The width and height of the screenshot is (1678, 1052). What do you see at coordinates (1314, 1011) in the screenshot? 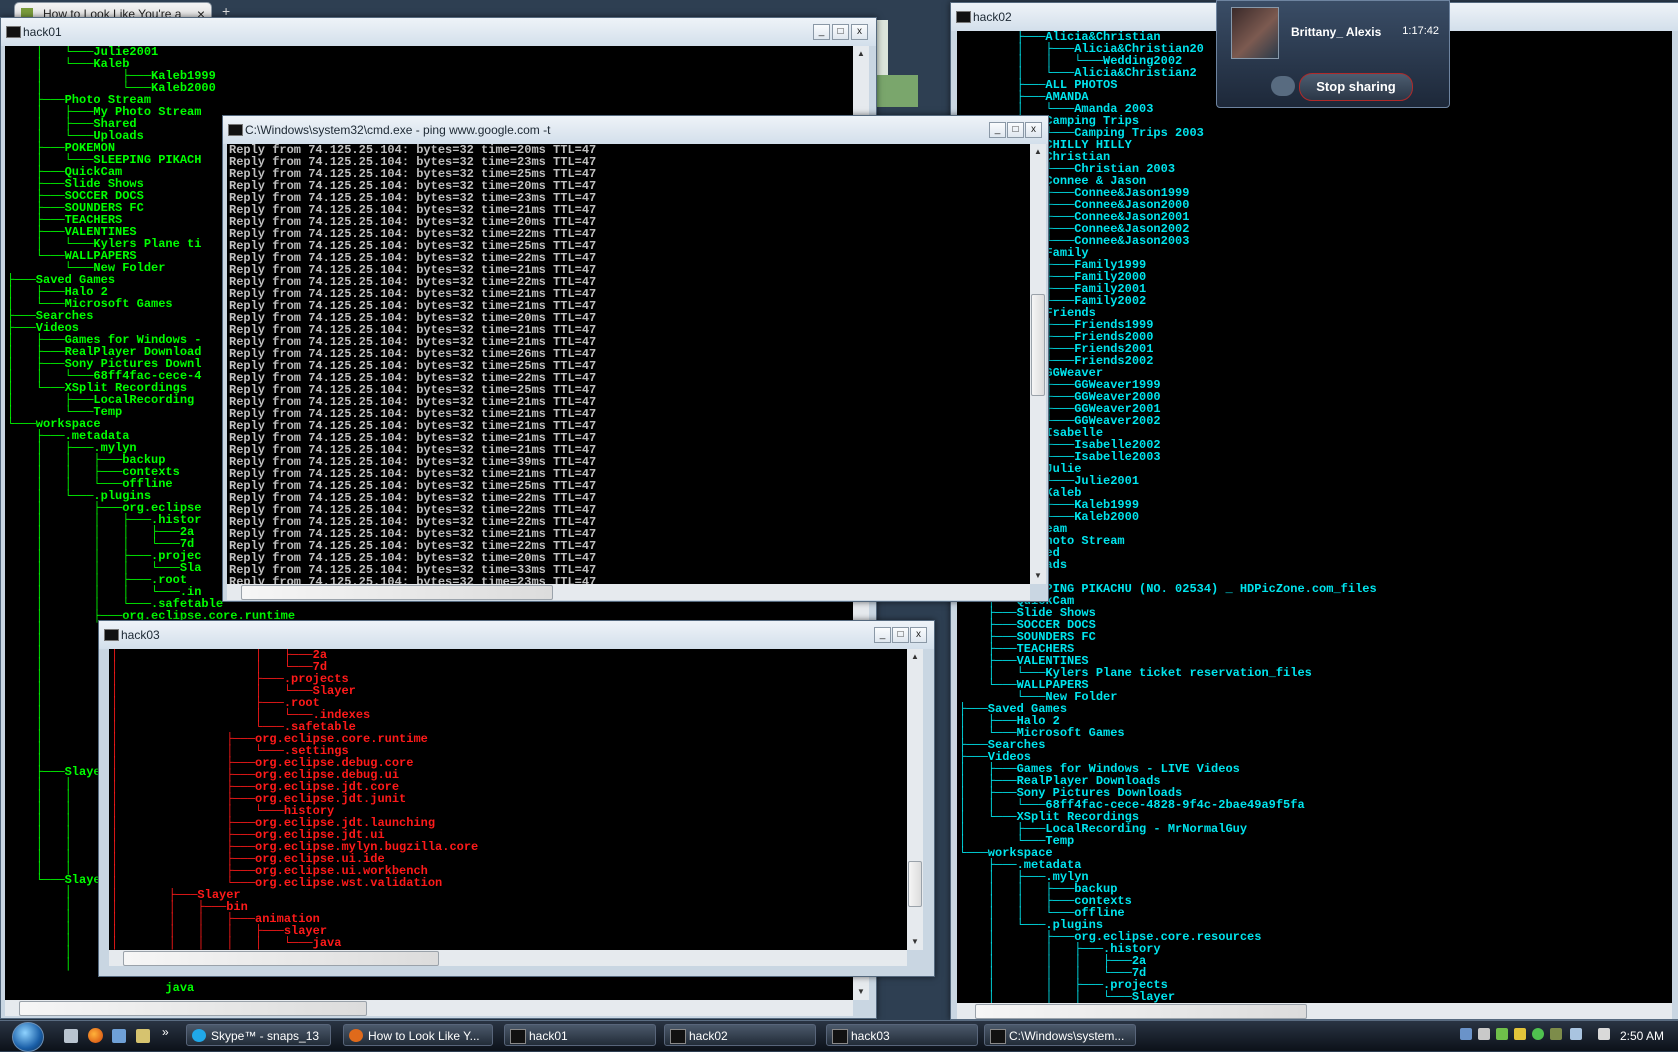
I see `hack02-hscroll` at bounding box center [1314, 1011].